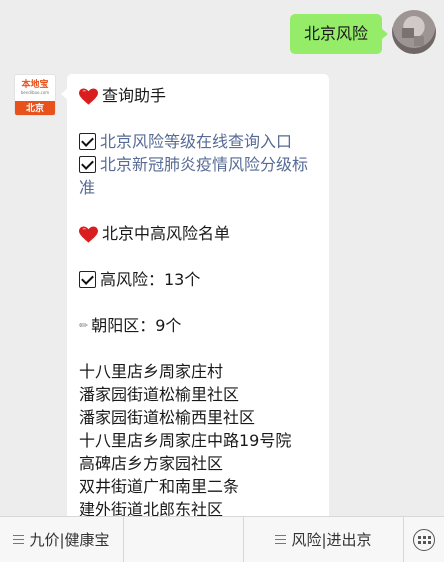 The width and height of the screenshot is (444, 562). What do you see at coordinates (84, 325) in the screenshot?
I see `pencil-icon: ✏` at bounding box center [84, 325].